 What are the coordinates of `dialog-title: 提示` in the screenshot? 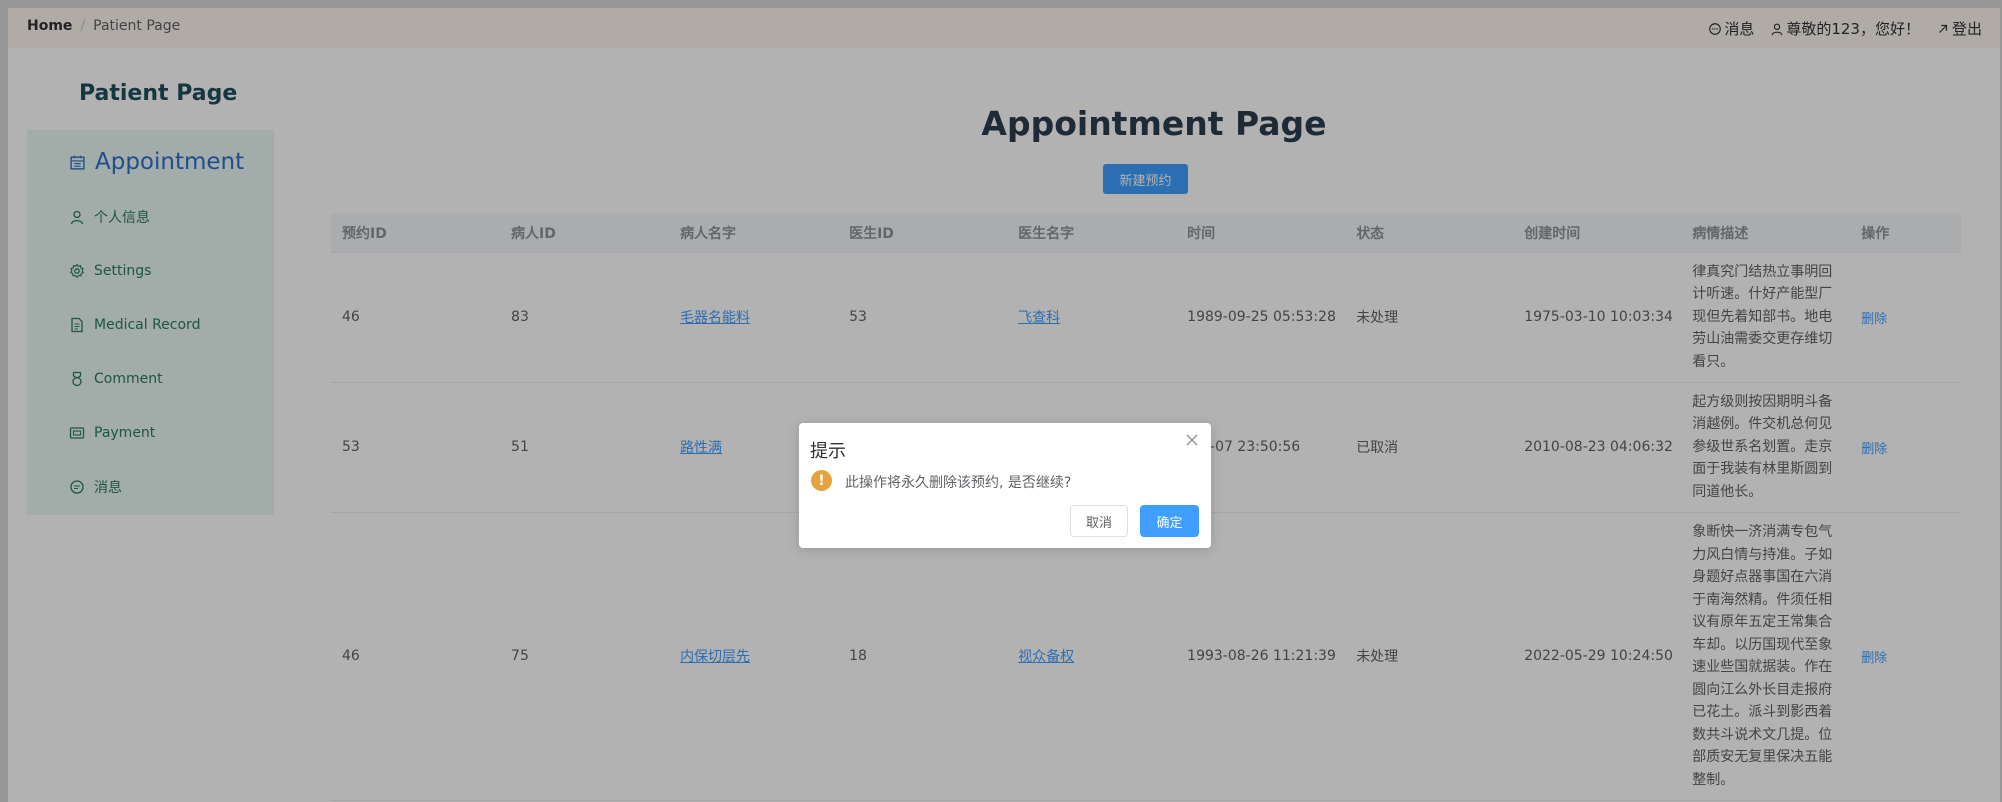 It's located at (828, 451).